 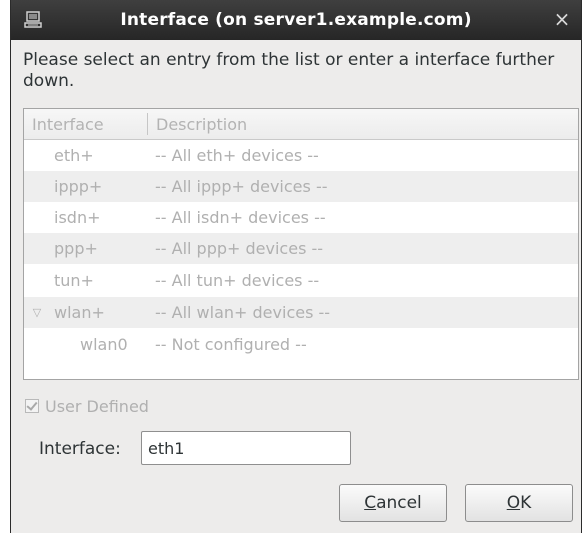 I want to click on cancel-button: Cancel, so click(x=393, y=503).